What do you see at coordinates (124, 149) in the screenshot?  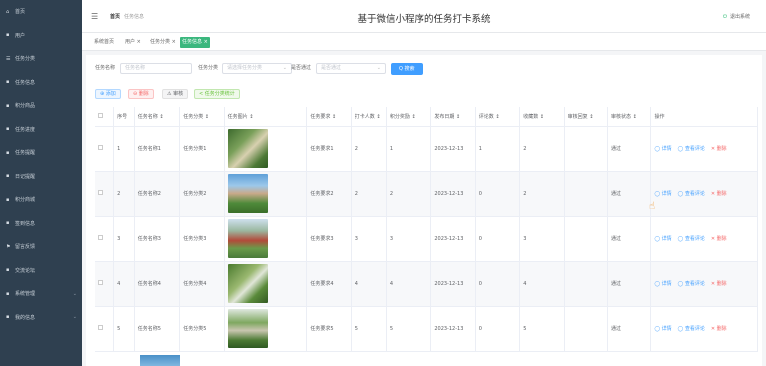 I see `index-cell: 1` at bounding box center [124, 149].